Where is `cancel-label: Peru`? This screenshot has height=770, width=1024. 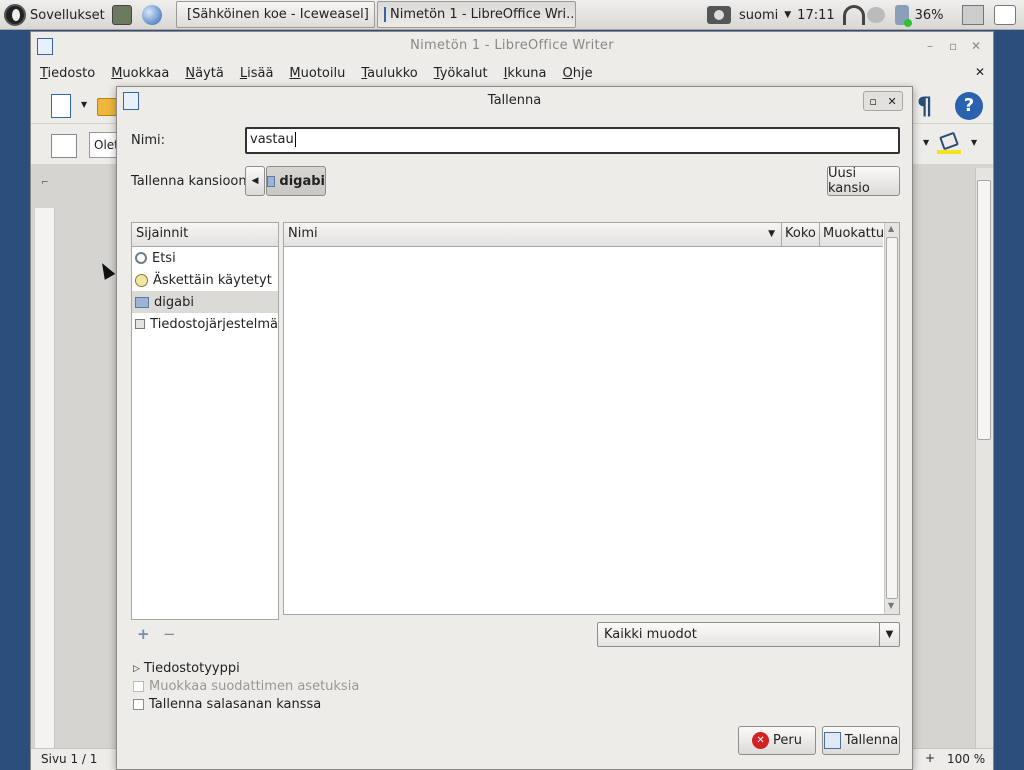
cancel-label: Peru is located at coordinates (787, 740).